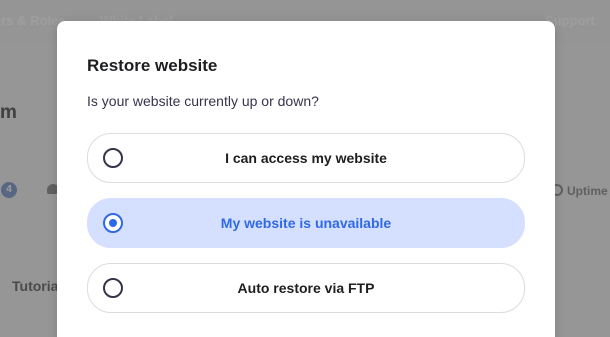 The height and width of the screenshot is (337, 610). I want to click on dialog-question: Is your website currently up or down?, so click(203, 101).